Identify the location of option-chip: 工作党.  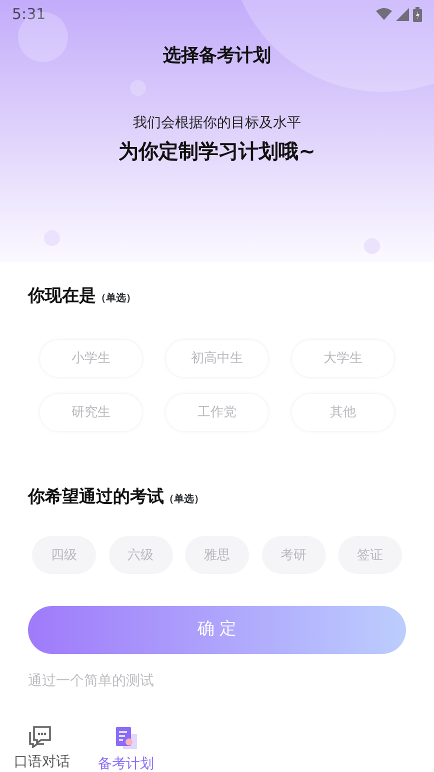
(217, 412).